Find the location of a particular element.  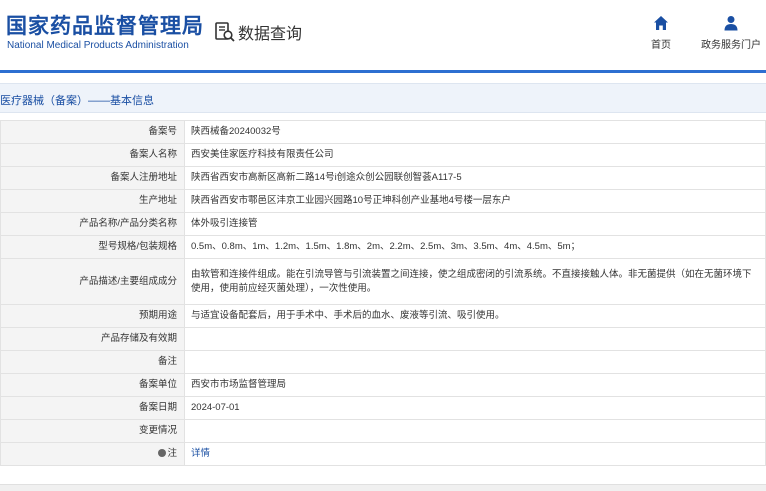

row-label: 注 is located at coordinates (172, 453).